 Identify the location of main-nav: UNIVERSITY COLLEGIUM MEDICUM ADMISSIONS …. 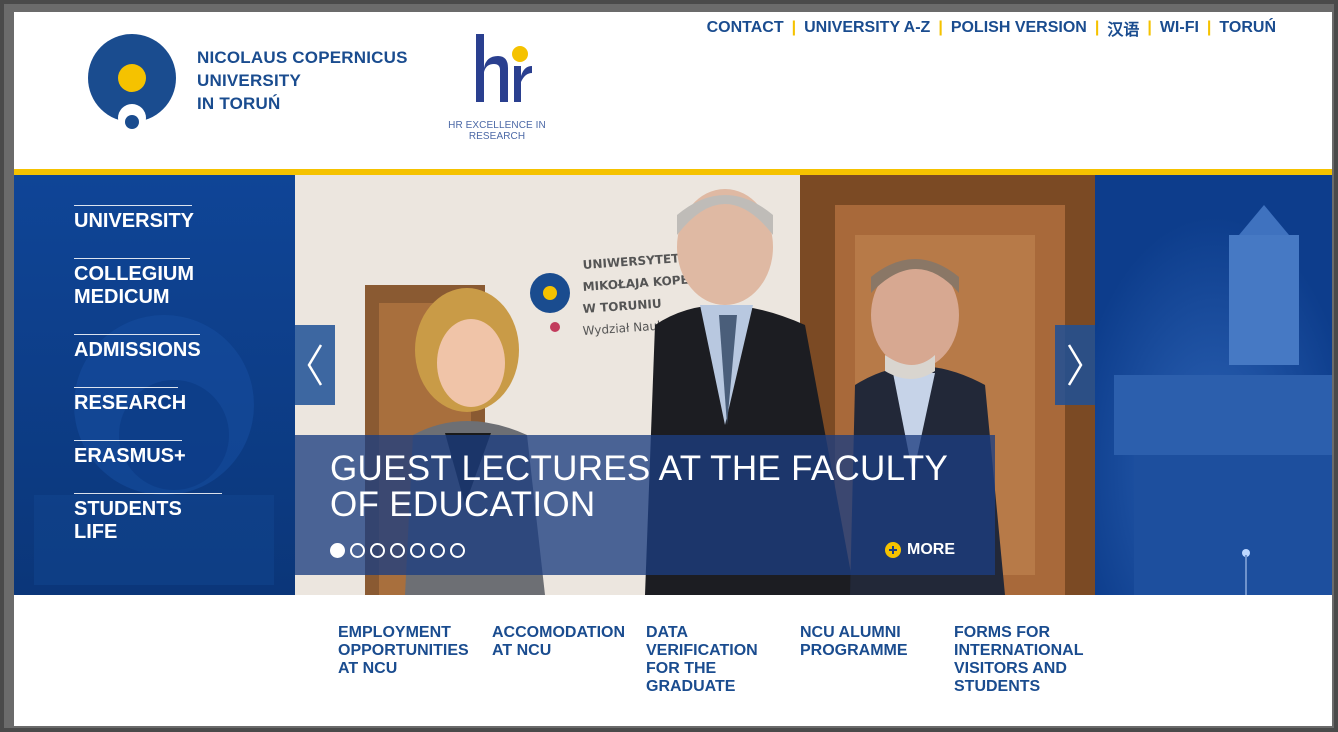
(174, 387).